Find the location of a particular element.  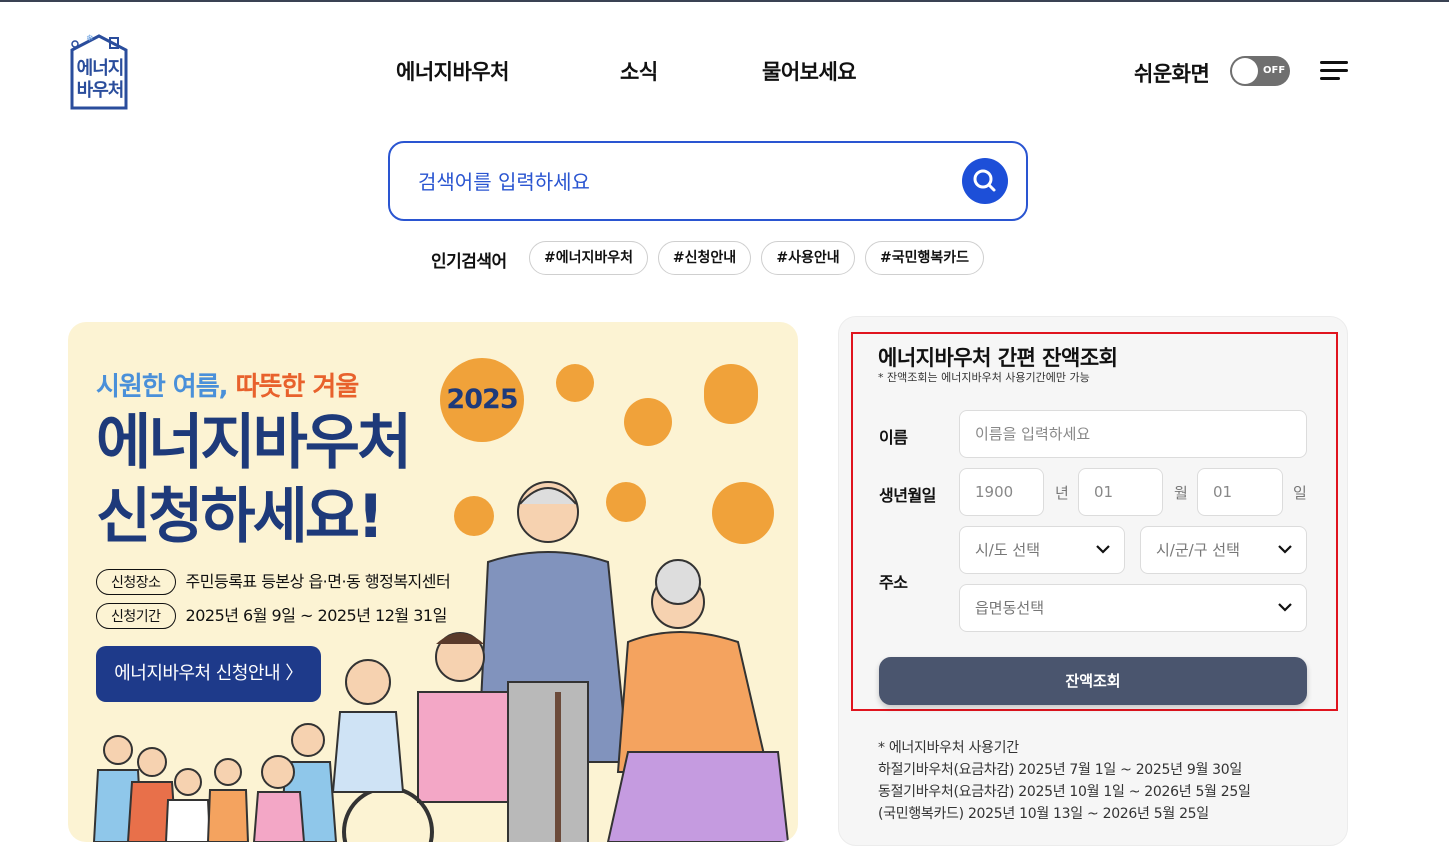

eupmyeondong-select-value: 읍면동선택 is located at coordinates (1010, 608).